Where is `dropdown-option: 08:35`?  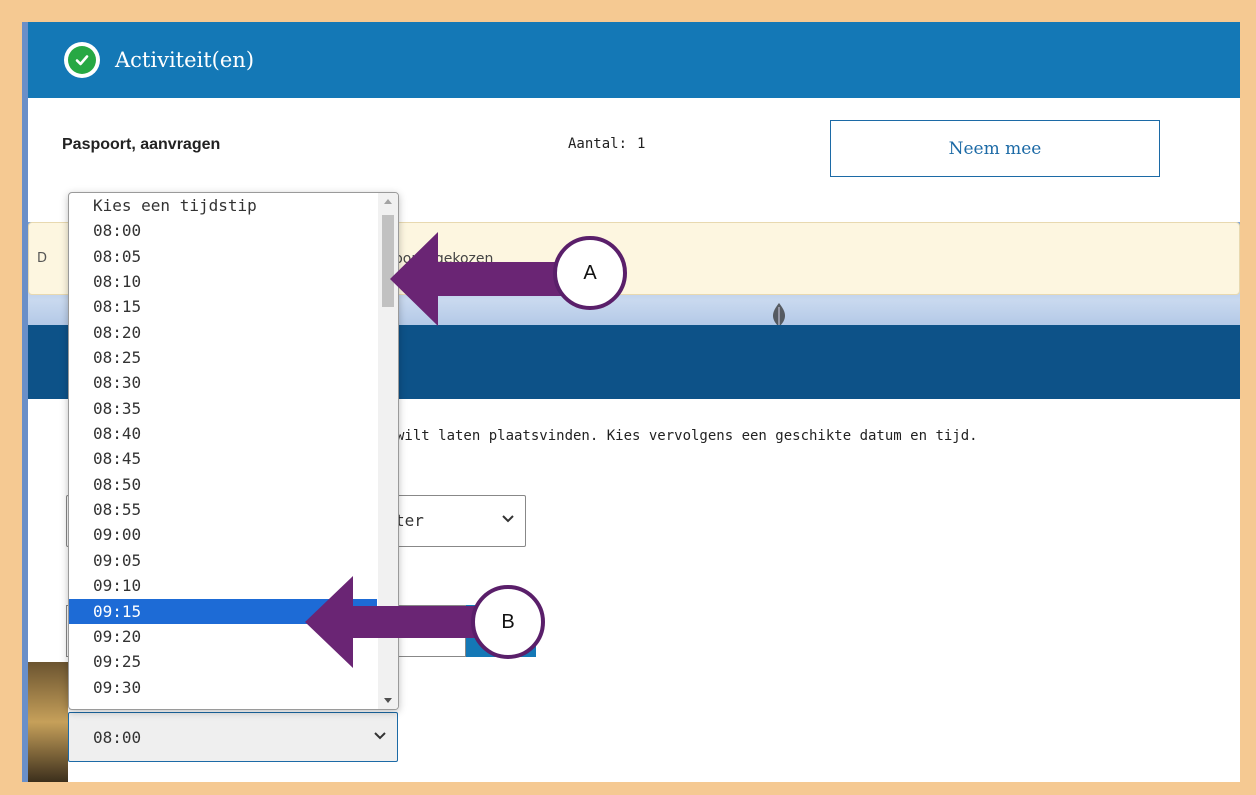 dropdown-option: 08:35 is located at coordinates (223, 408).